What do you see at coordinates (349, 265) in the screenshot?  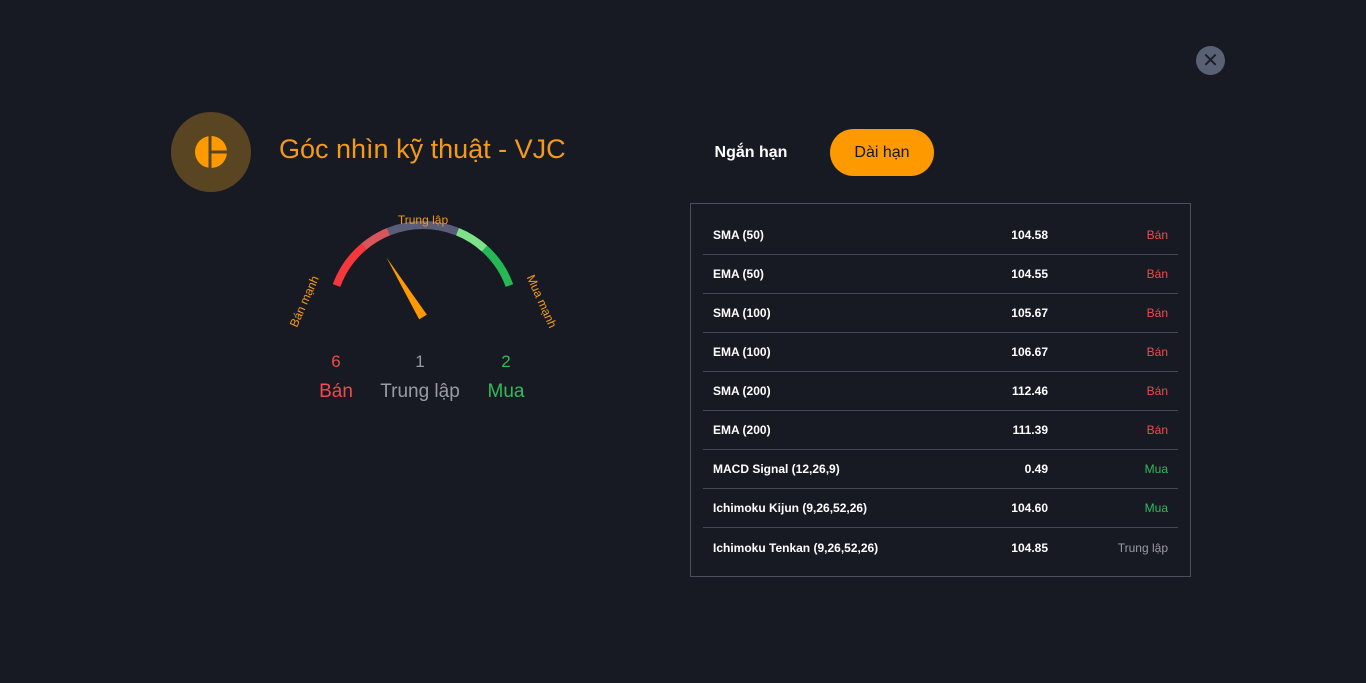 I see `gauge-segment-strong-sell` at bounding box center [349, 265].